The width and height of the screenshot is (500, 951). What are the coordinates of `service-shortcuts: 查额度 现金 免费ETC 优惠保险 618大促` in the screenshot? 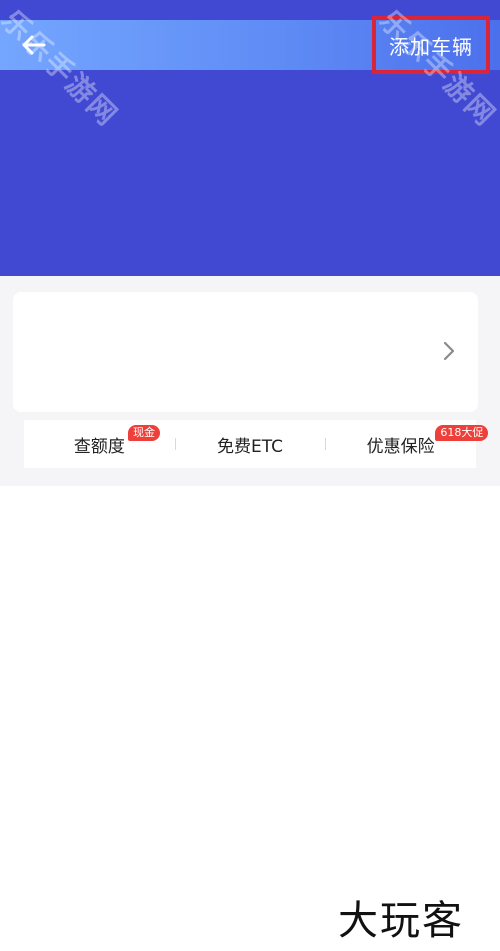 It's located at (256, 444).